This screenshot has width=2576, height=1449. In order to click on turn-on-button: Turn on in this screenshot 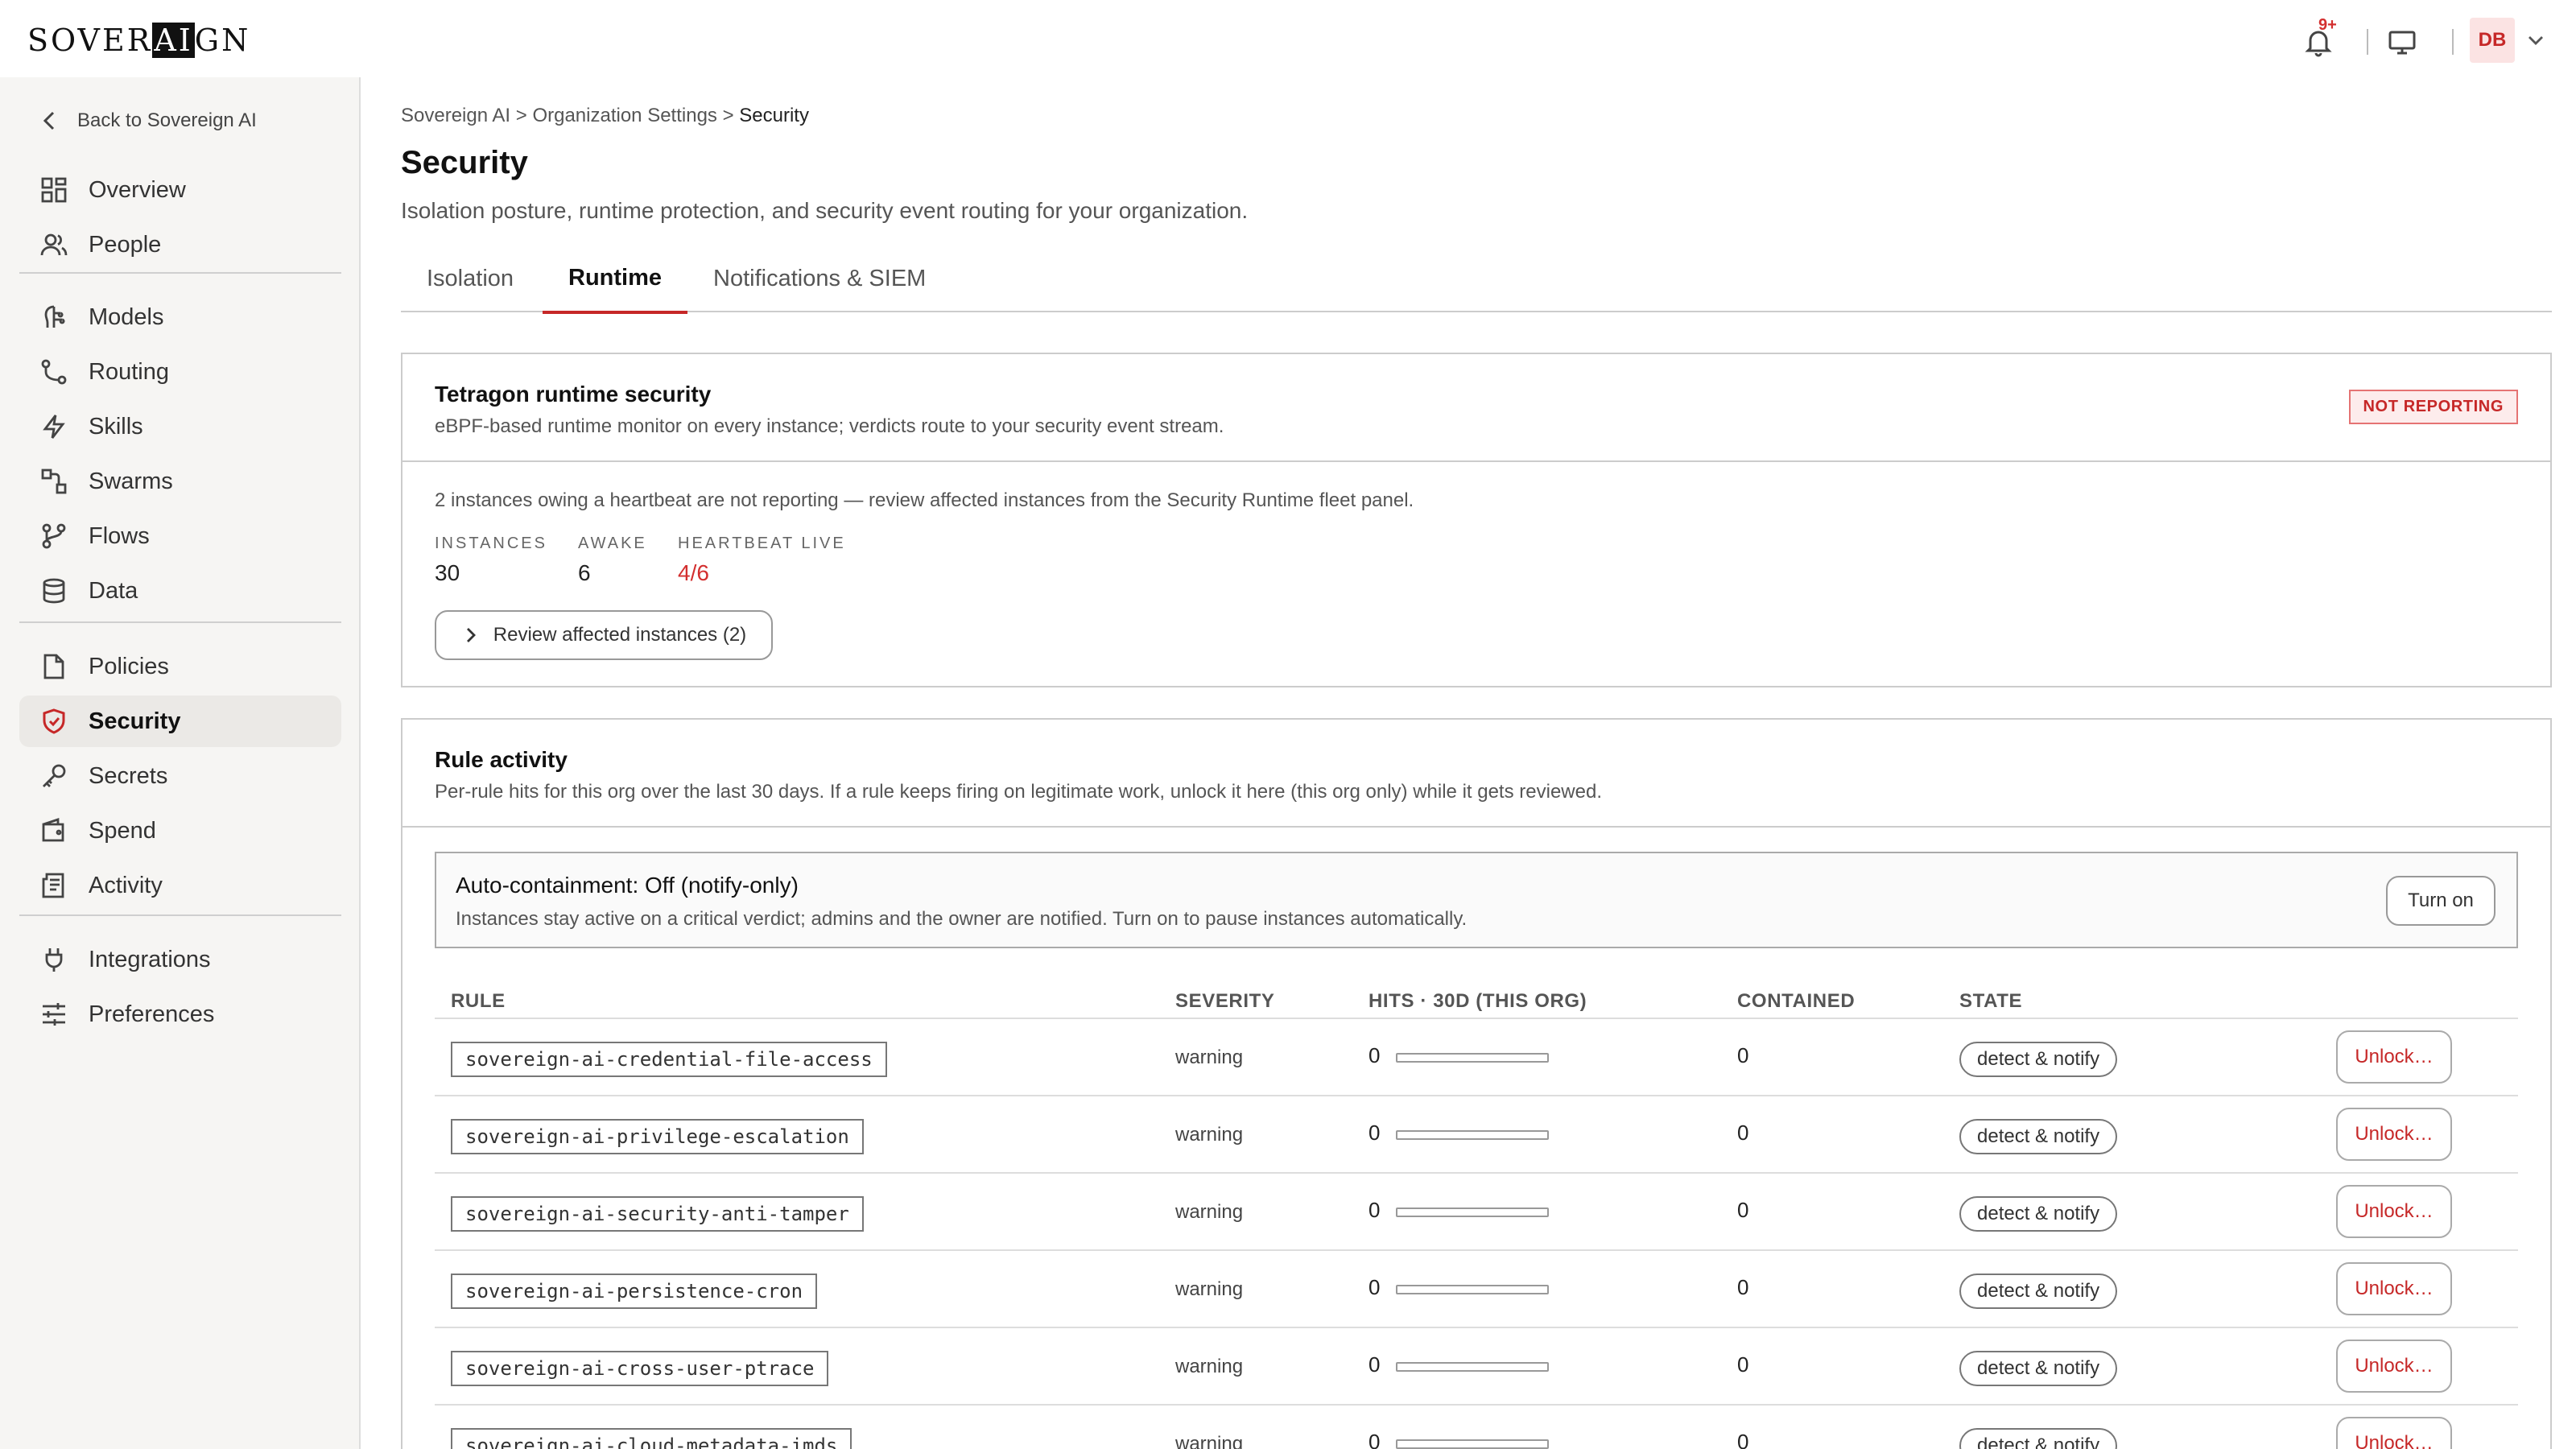, I will do `click(2441, 901)`.